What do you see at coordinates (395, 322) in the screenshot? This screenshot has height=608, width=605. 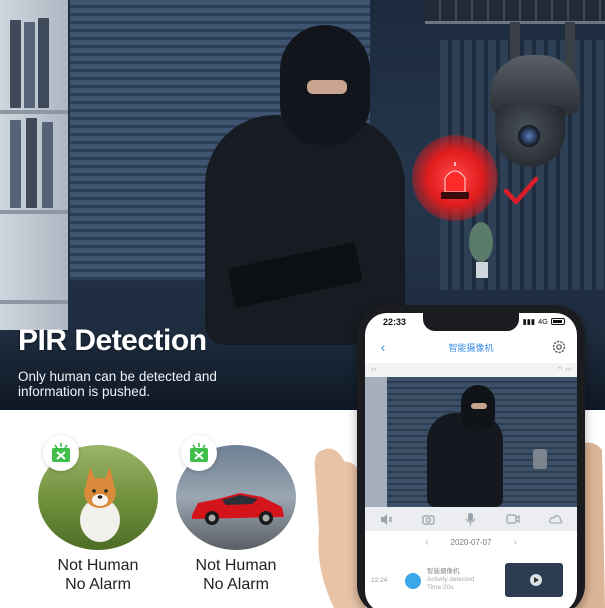 I see `status-time: 22:33` at bounding box center [395, 322].